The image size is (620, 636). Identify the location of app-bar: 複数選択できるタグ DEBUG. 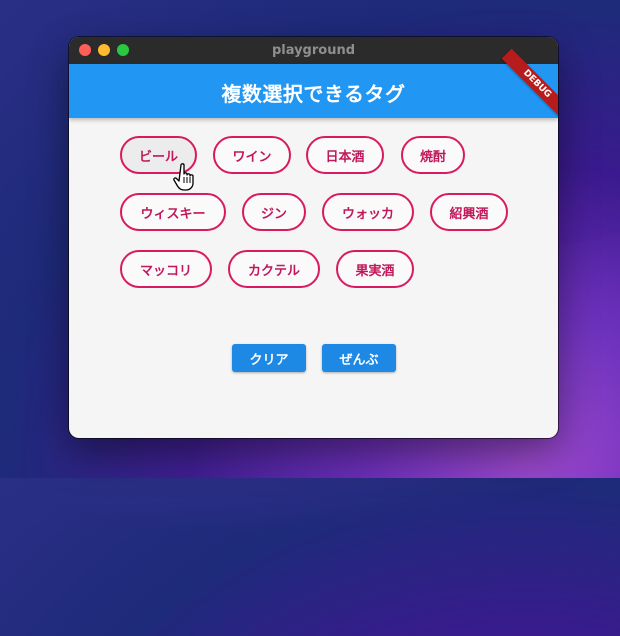
(313, 84).